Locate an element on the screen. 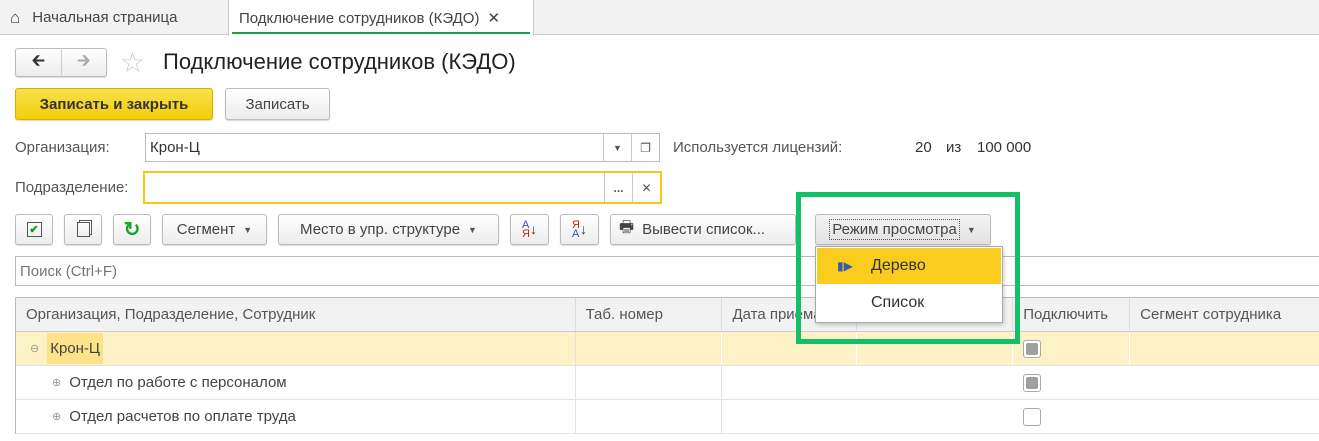 Image resolution: width=1319 pixels, height=441 pixels. sort-asc-button: А Я ↓ is located at coordinates (529, 229).